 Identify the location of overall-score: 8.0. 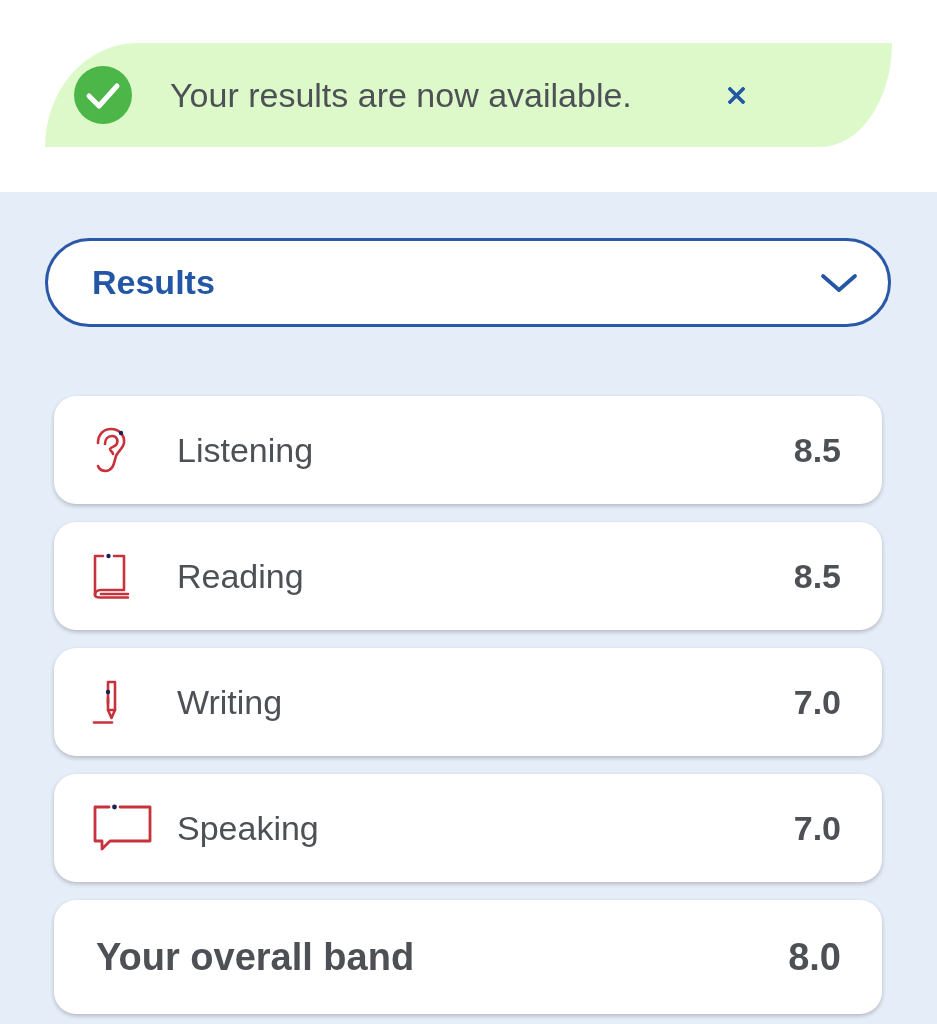
(814, 957).